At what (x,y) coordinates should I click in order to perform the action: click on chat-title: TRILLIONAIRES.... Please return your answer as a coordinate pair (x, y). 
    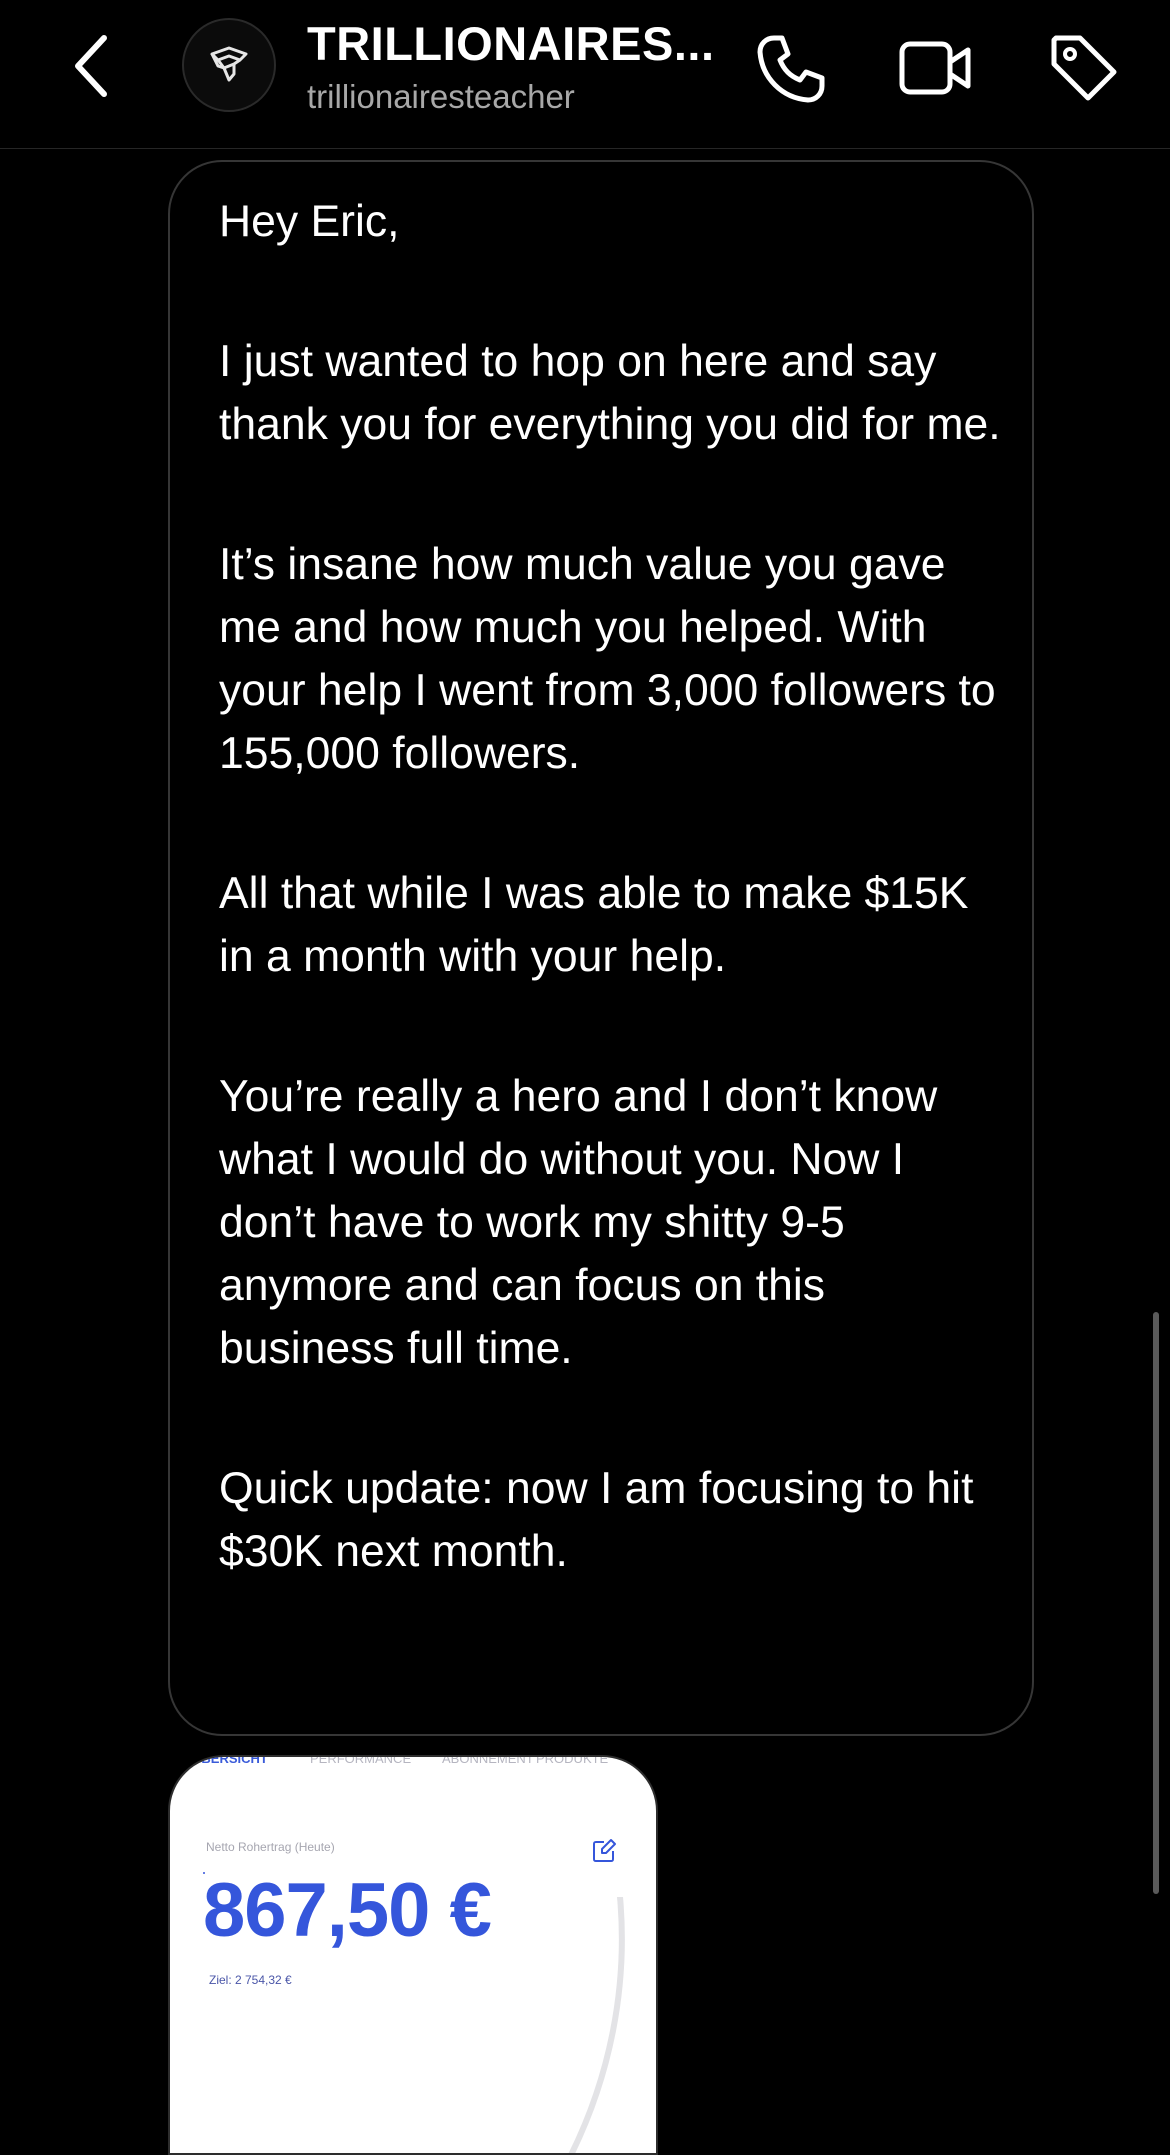
    Looking at the image, I should click on (511, 43).